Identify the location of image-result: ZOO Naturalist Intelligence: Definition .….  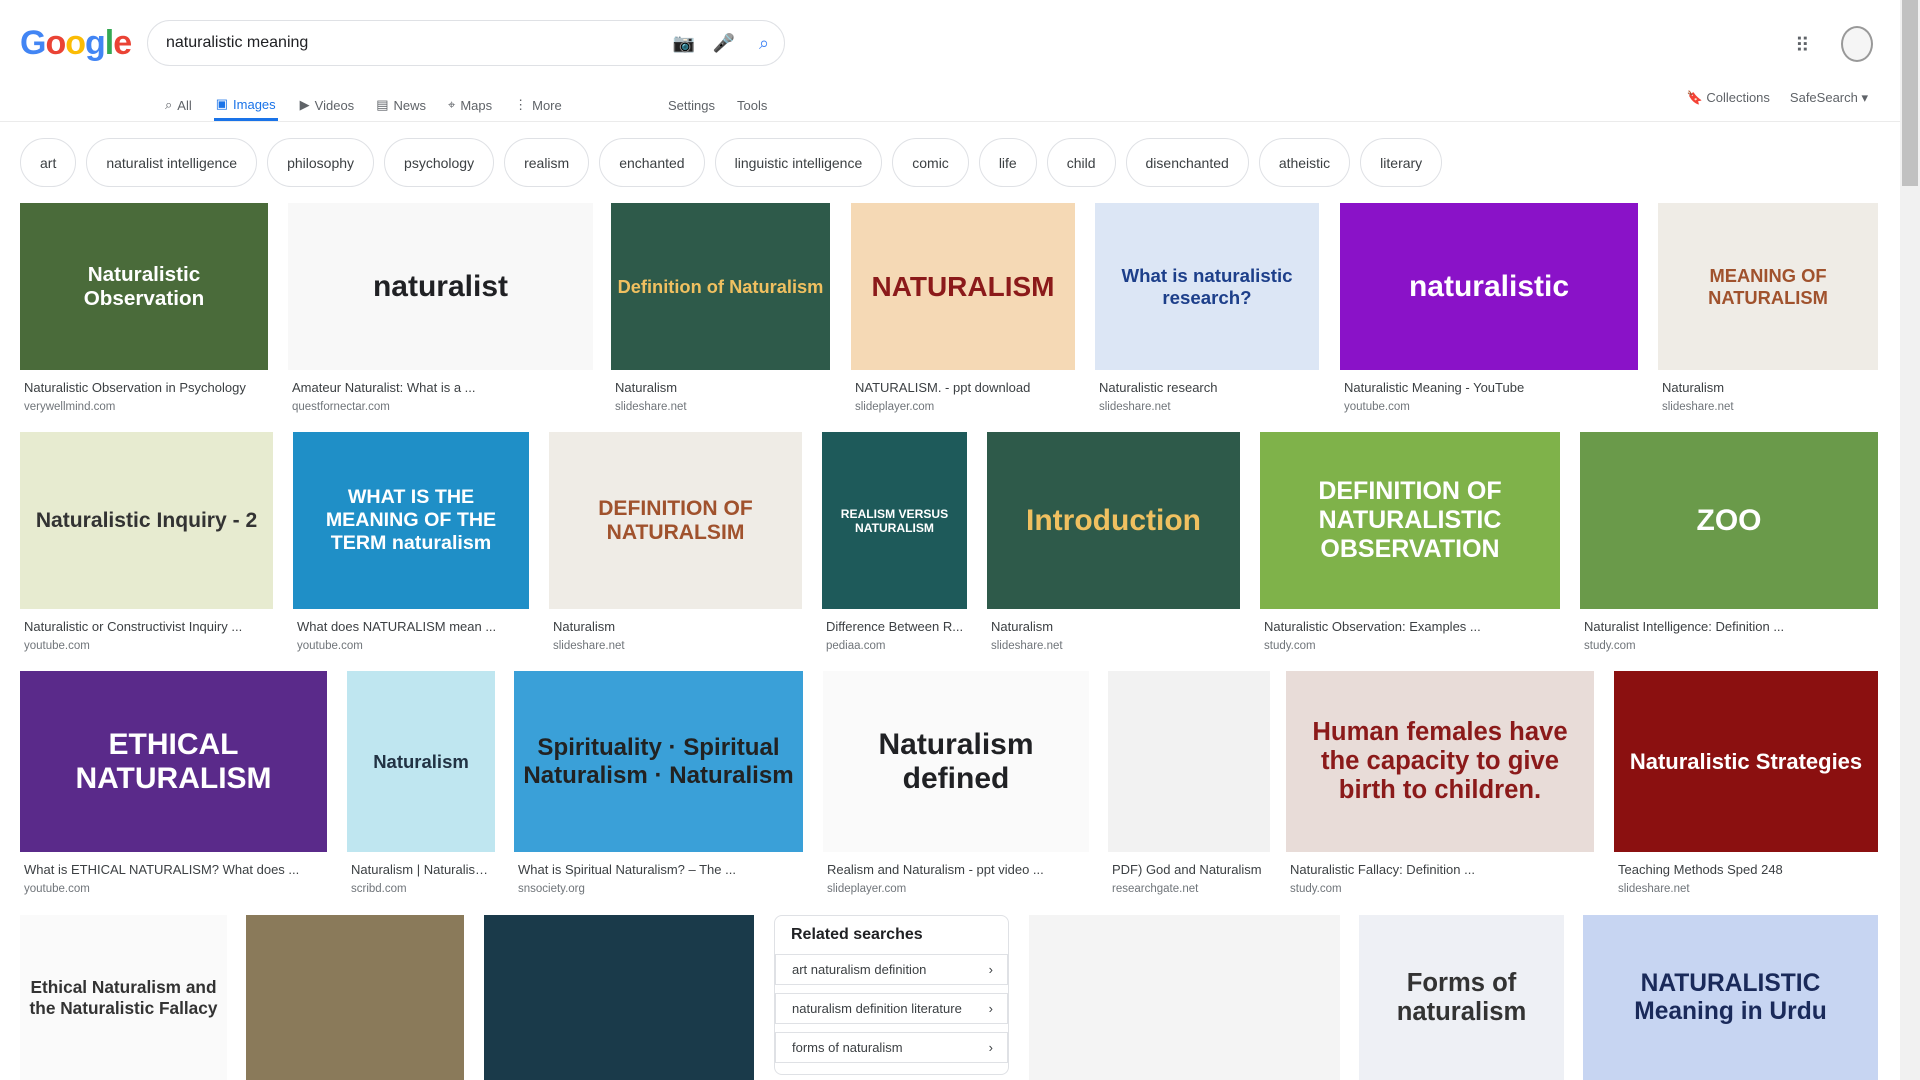
(1729, 542).